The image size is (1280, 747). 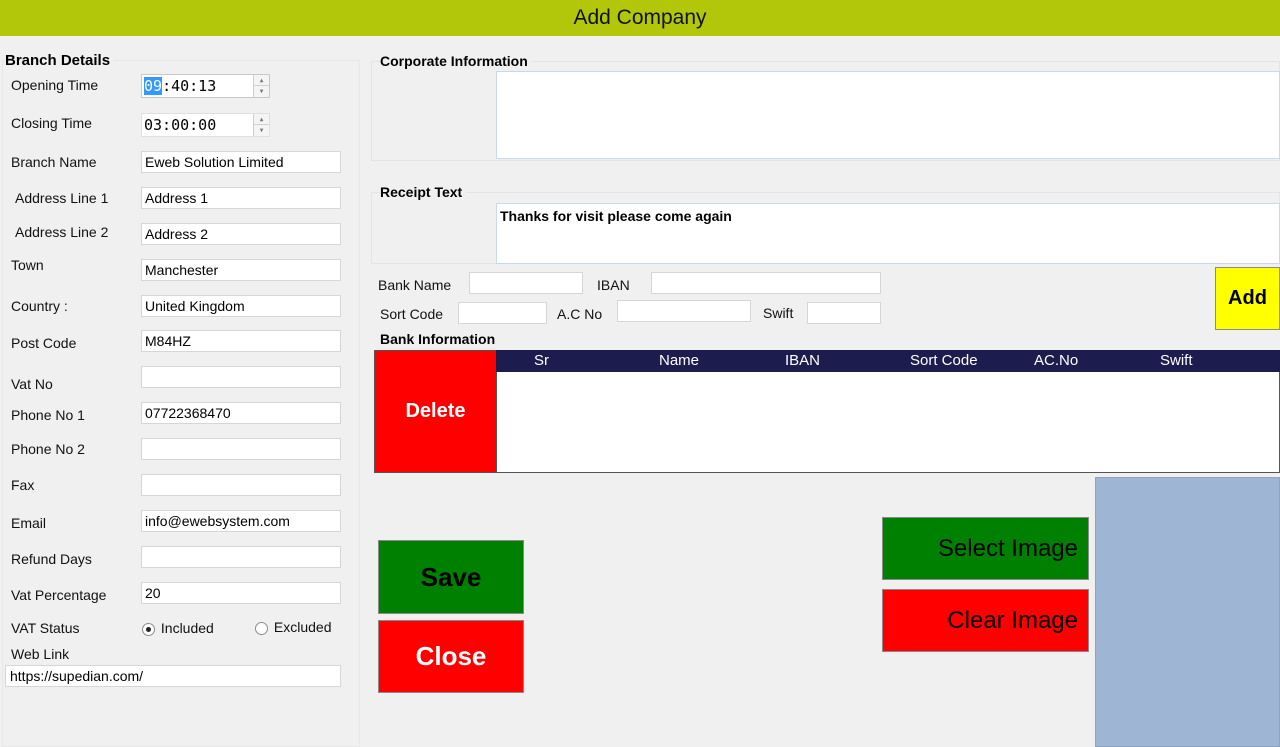 What do you see at coordinates (435, 411) in the screenshot?
I see `delete-bank-button: Delete` at bounding box center [435, 411].